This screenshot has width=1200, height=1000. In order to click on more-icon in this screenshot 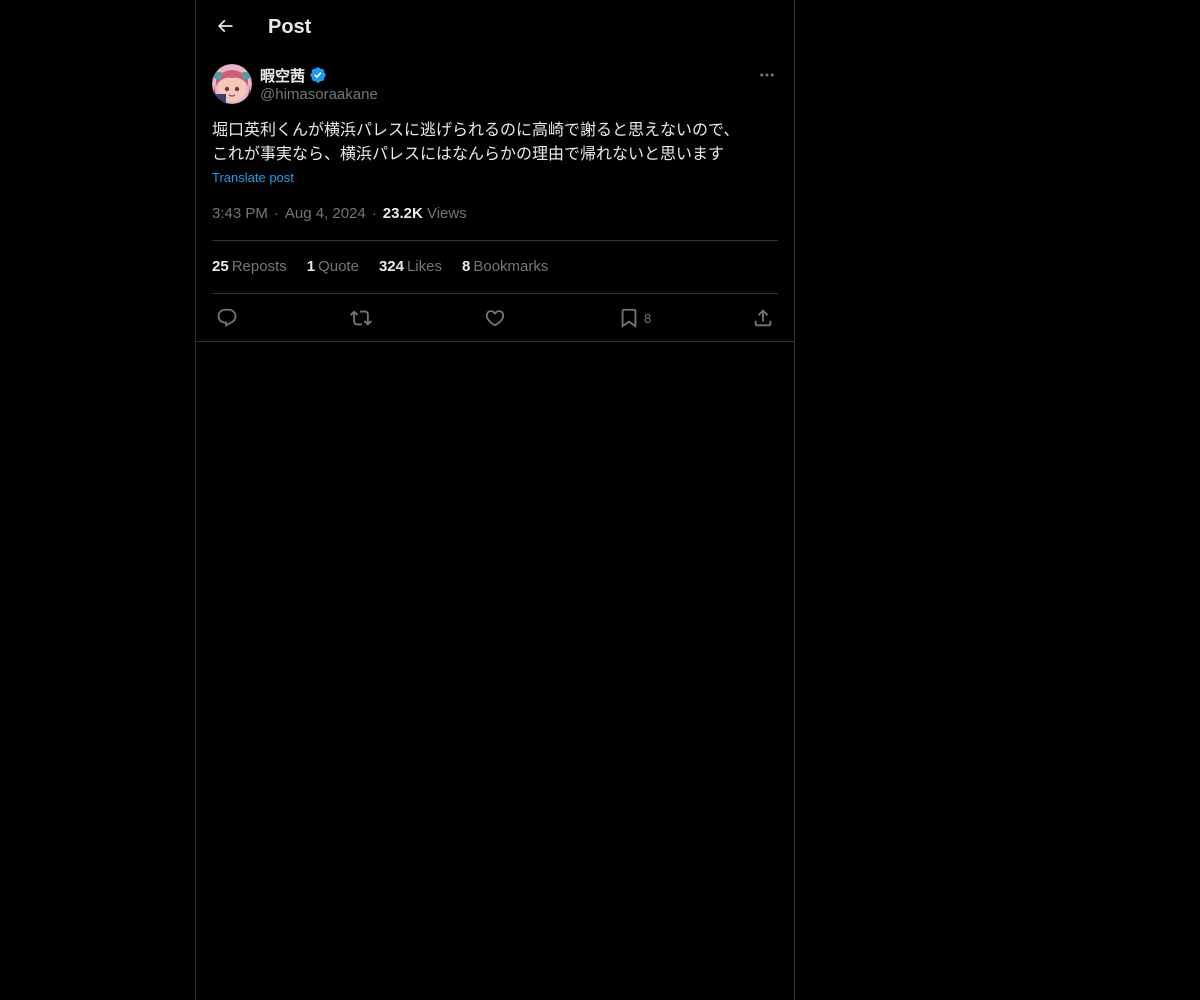, I will do `click(767, 75)`.